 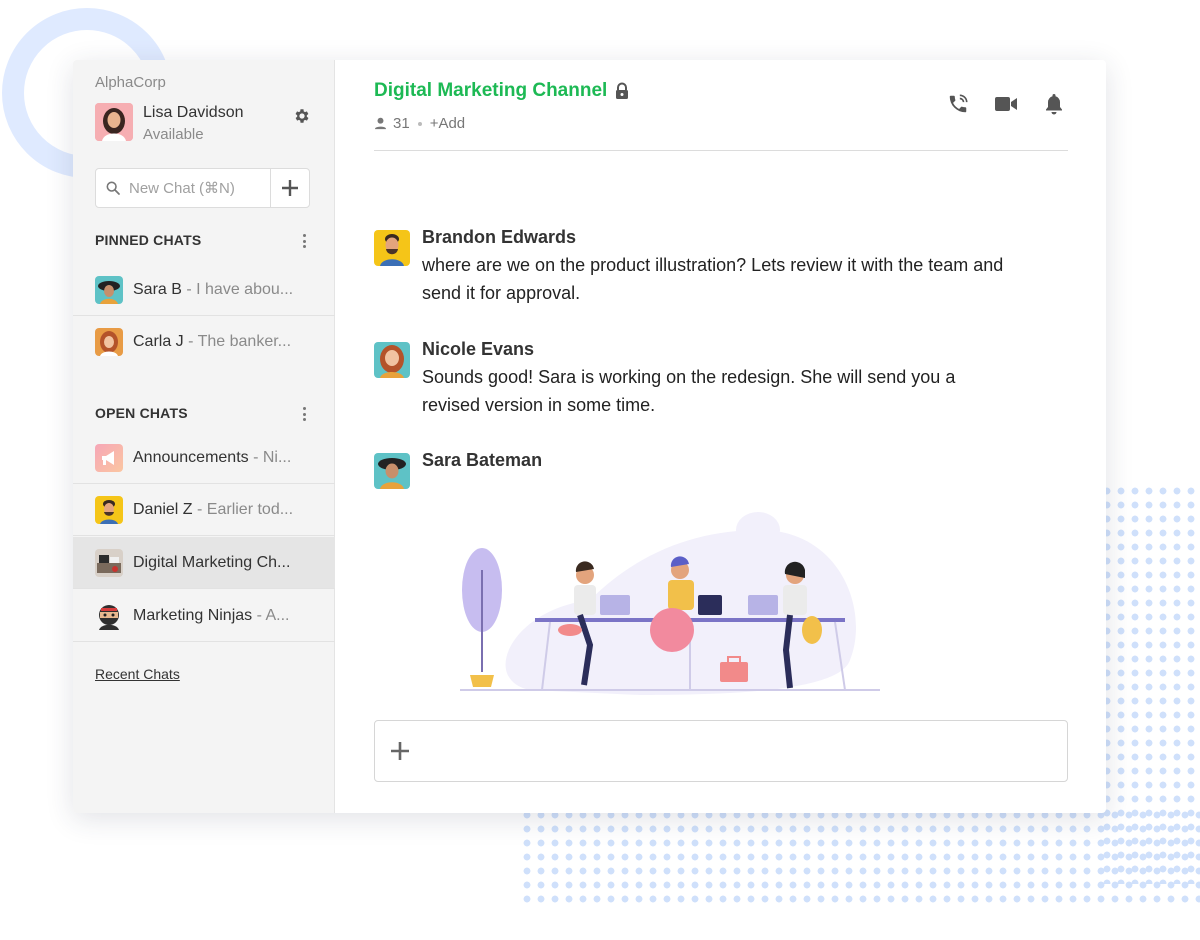 I want to click on phone-icon, so click(x=958, y=104).